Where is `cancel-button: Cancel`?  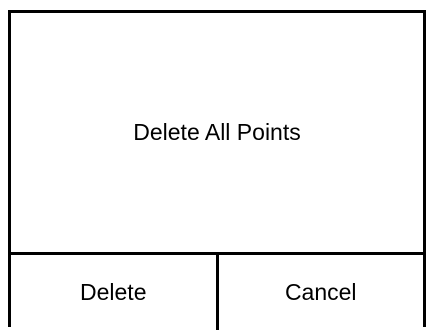
cancel-button: Cancel is located at coordinates (320, 292).